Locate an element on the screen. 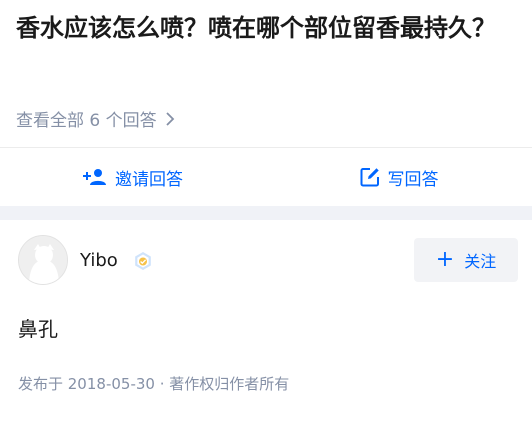 This screenshot has height=423, width=532. chevron-right-icon is located at coordinates (169, 118).